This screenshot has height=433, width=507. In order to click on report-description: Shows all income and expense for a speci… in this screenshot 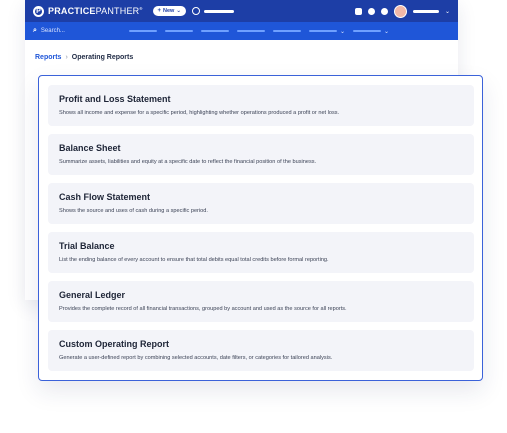, I will do `click(199, 113)`.